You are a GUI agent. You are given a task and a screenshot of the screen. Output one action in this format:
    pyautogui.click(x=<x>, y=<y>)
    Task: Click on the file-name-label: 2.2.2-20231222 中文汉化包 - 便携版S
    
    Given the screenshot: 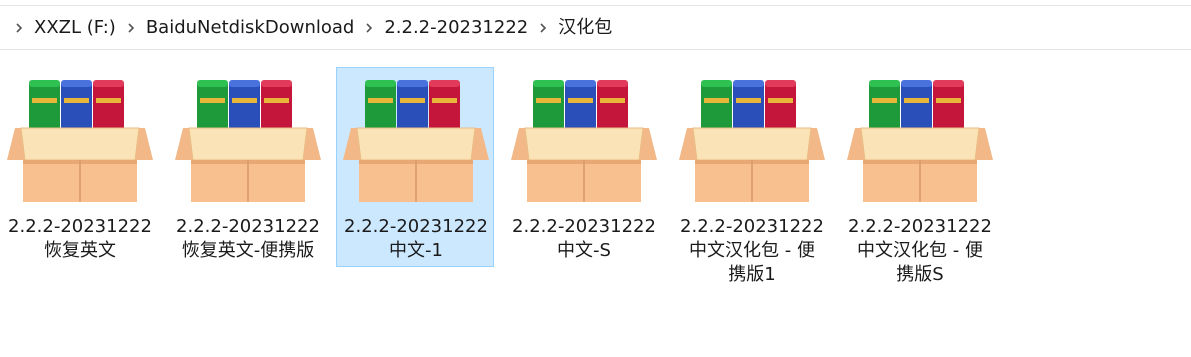 What is the action you would take?
    pyautogui.click(x=920, y=251)
    